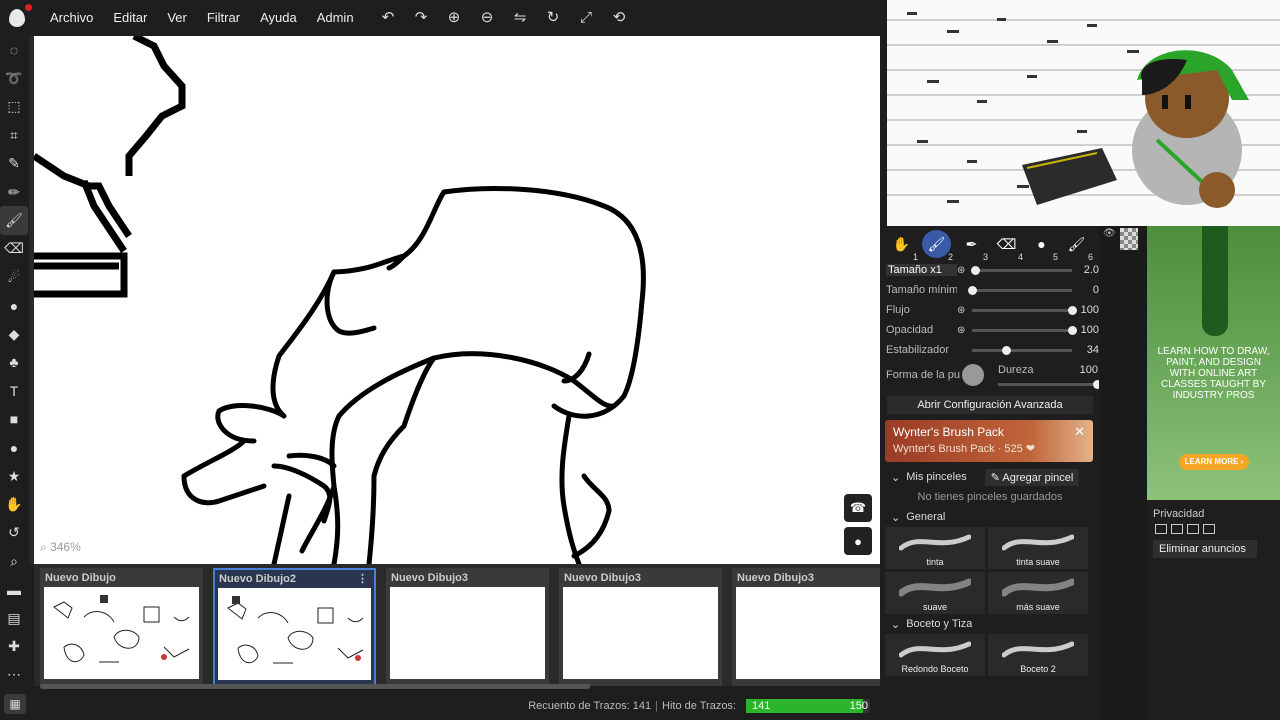 This screenshot has width=1280, height=720. Describe the element at coordinates (421, 18) in the screenshot. I see `redo-icon: ↷` at that location.